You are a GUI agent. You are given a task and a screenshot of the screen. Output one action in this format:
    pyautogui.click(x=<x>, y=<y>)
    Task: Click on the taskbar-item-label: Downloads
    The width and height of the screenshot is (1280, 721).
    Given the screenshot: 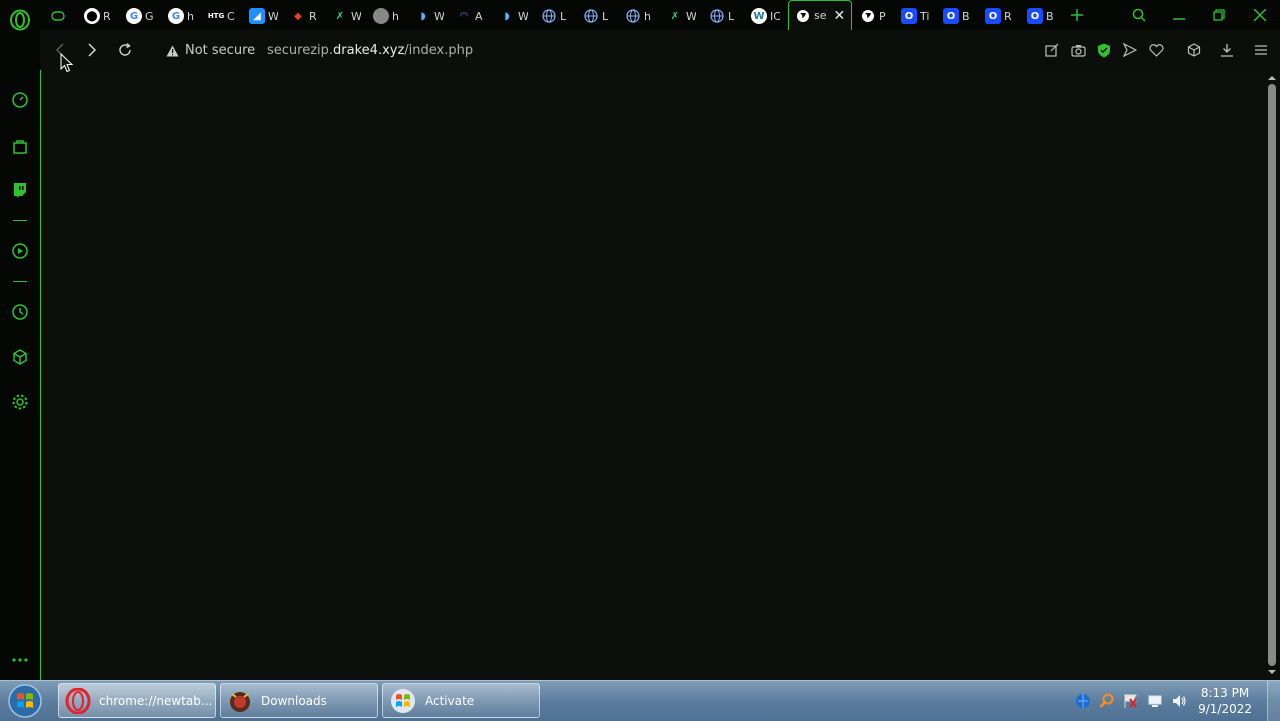 What is the action you would take?
    pyautogui.click(x=294, y=700)
    